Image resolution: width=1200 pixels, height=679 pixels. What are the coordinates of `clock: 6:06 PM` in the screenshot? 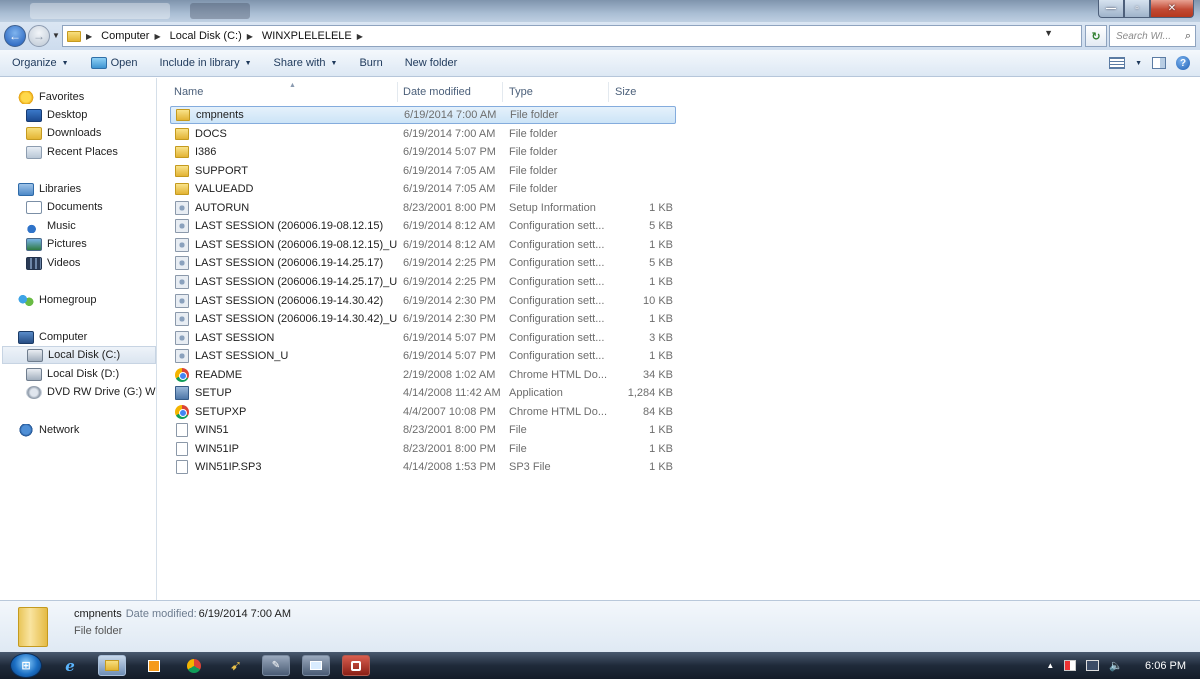 It's located at (1165, 666).